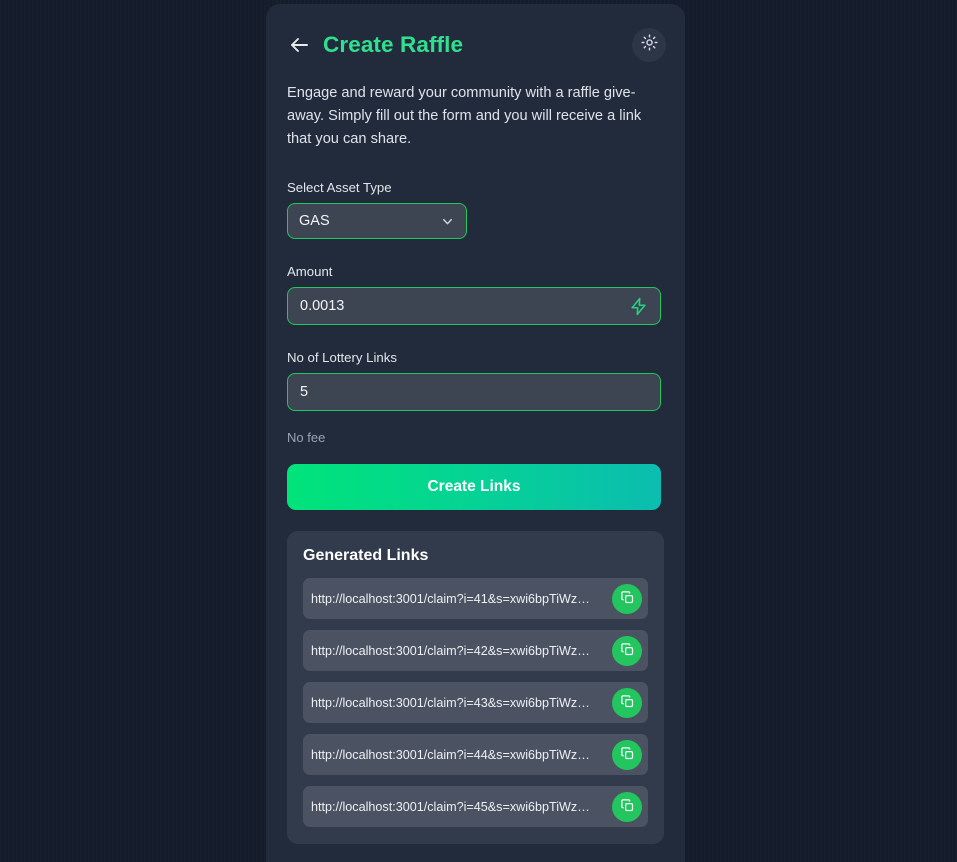 The width and height of the screenshot is (957, 862). What do you see at coordinates (310, 271) in the screenshot?
I see `amount-label: Amount` at bounding box center [310, 271].